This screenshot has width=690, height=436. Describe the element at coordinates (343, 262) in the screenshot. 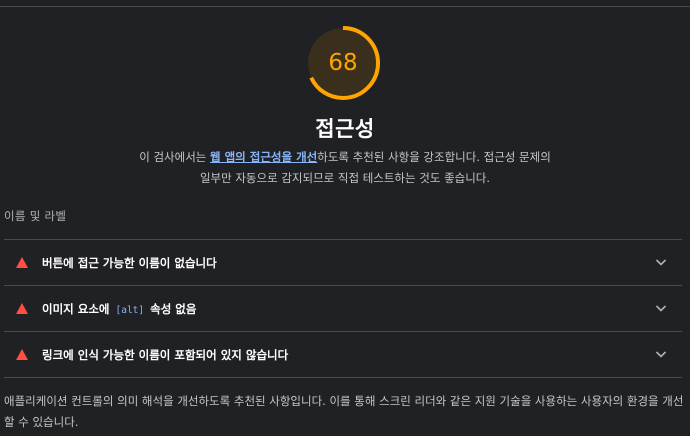

I see `audit-button-name: 버튼에 접근 가능한 이름이 없습니다` at that location.